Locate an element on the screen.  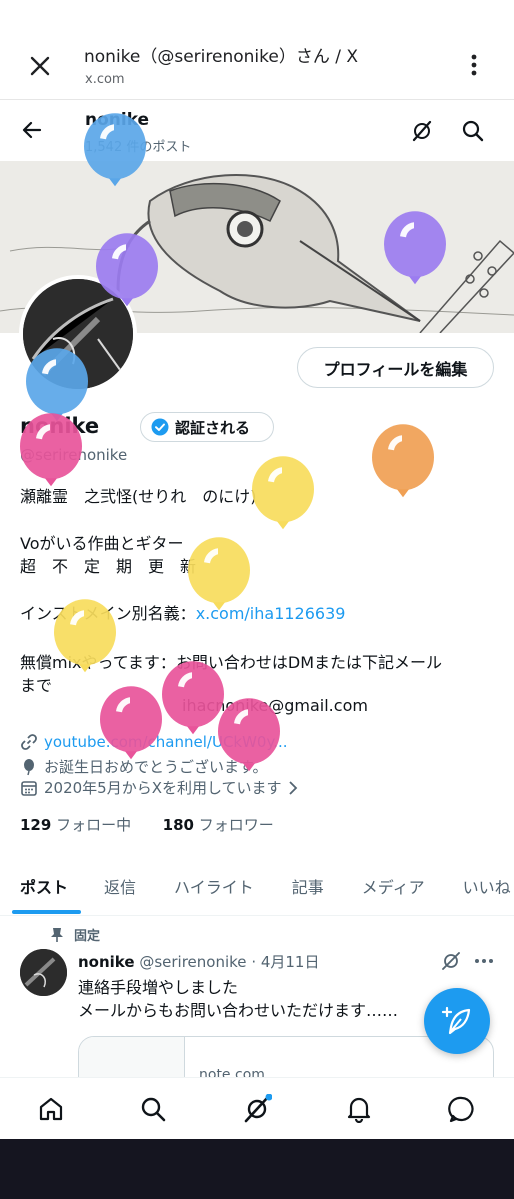
profile-tabs: ポスト 返信 ハイライト 記事 メディア いいね is located at coordinates (257, 887).